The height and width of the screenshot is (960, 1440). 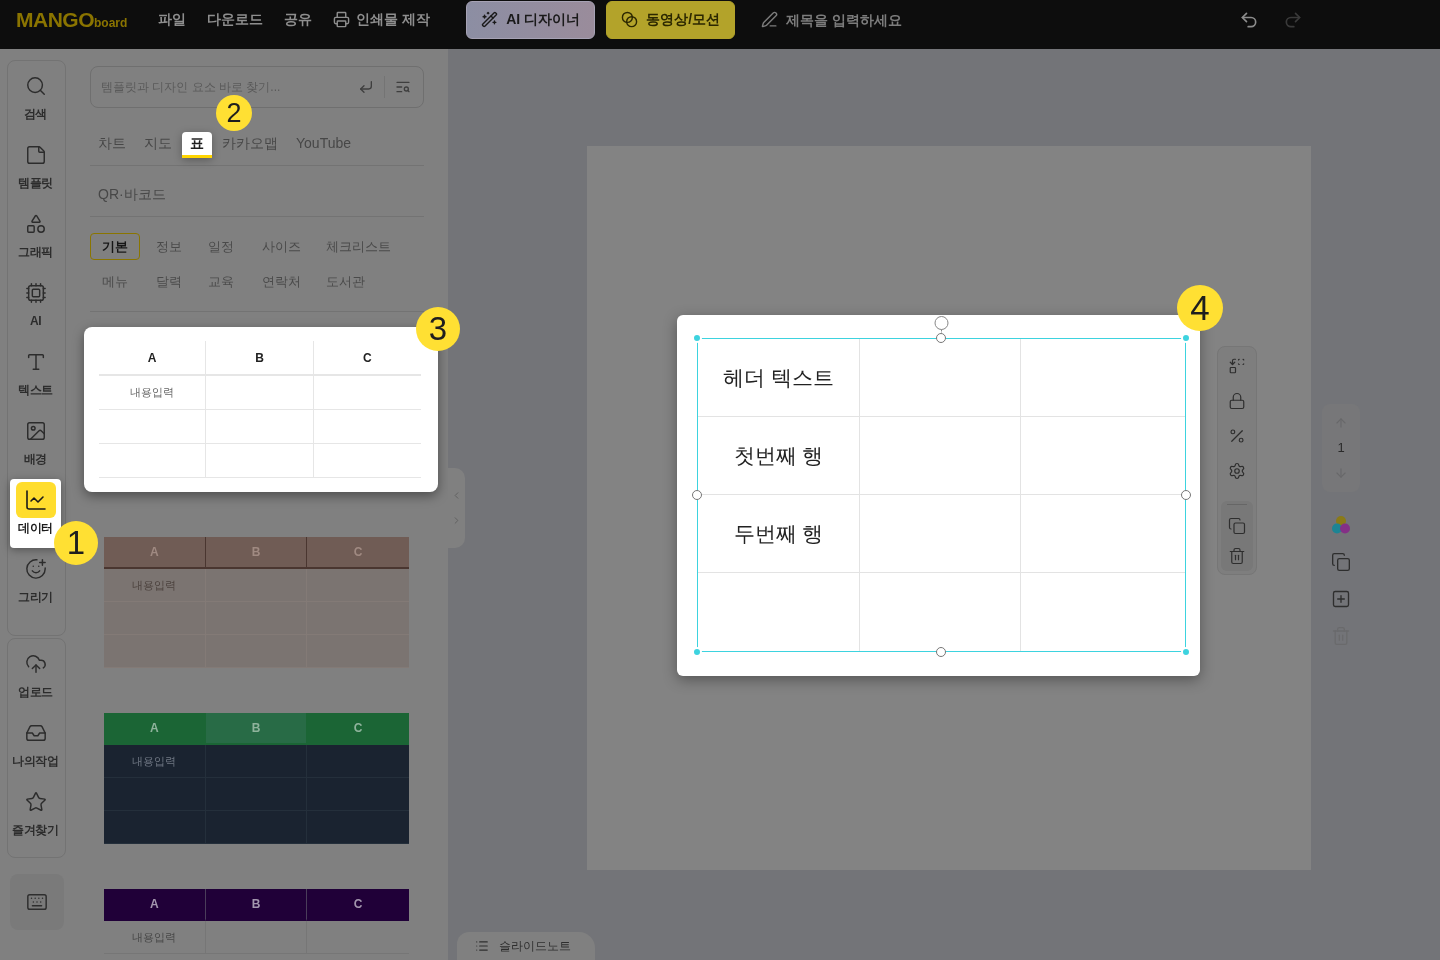 What do you see at coordinates (490, 19) in the screenshot?
I see `magic-wand-icon` at bounding box center [490, 19].